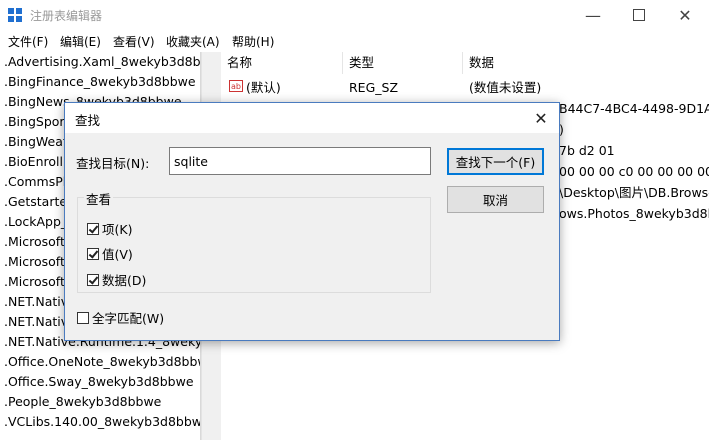  I want to click on checkbox-match-whole, so click(83, 317).